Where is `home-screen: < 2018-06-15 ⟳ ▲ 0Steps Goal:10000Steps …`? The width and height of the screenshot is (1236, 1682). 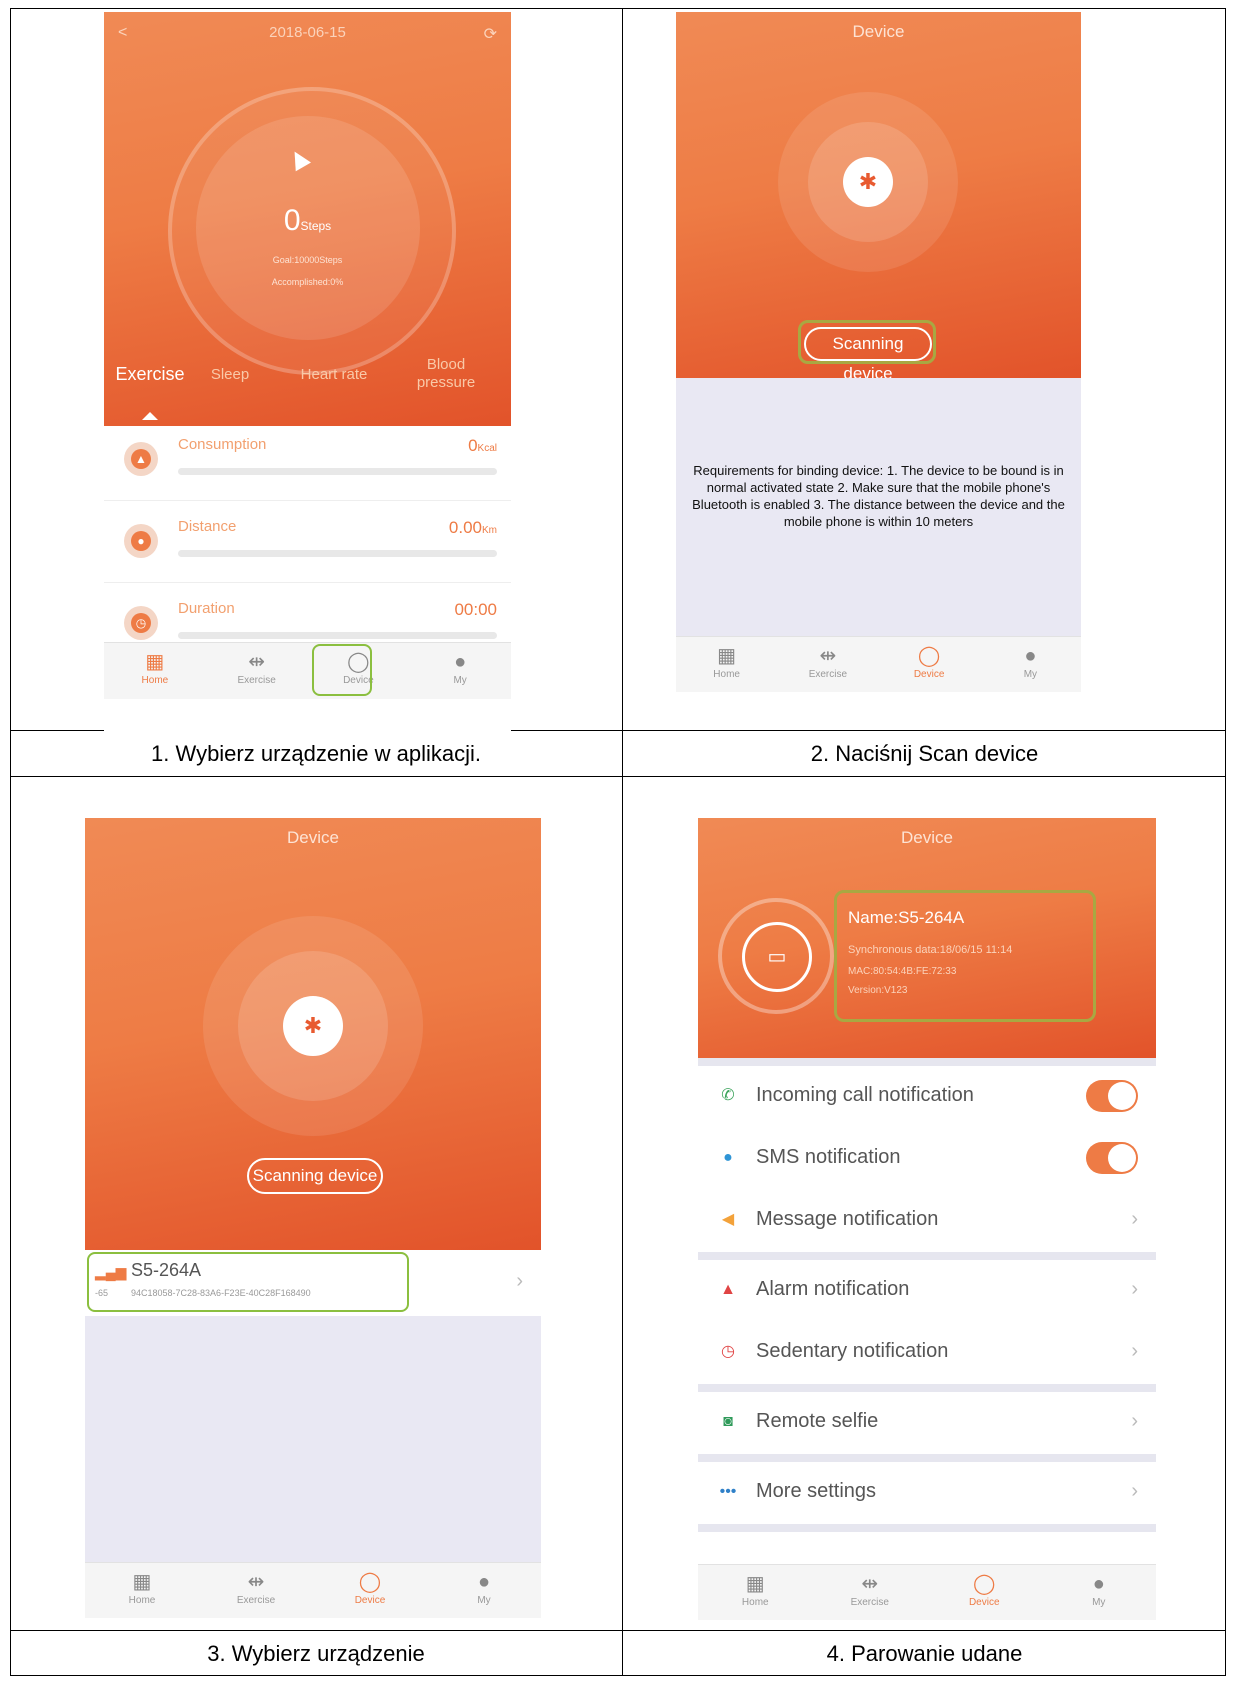 home-screen: < 2018-06-15 ⟳ ▲ 0Steps Goal:10000Steps … is located at coordinates (307, 376).